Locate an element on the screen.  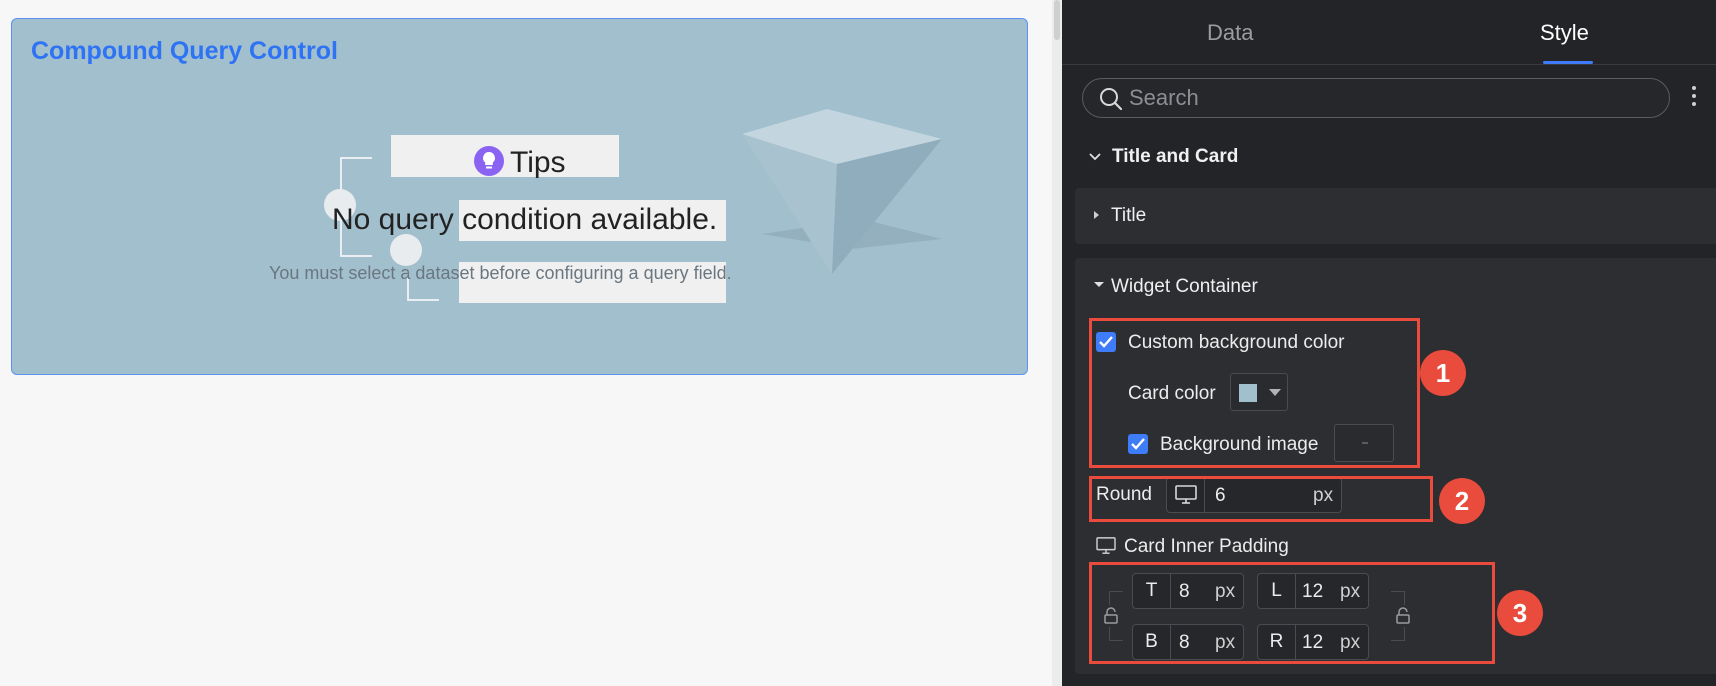
more-options-icon is located at coordinates (1694, 96).